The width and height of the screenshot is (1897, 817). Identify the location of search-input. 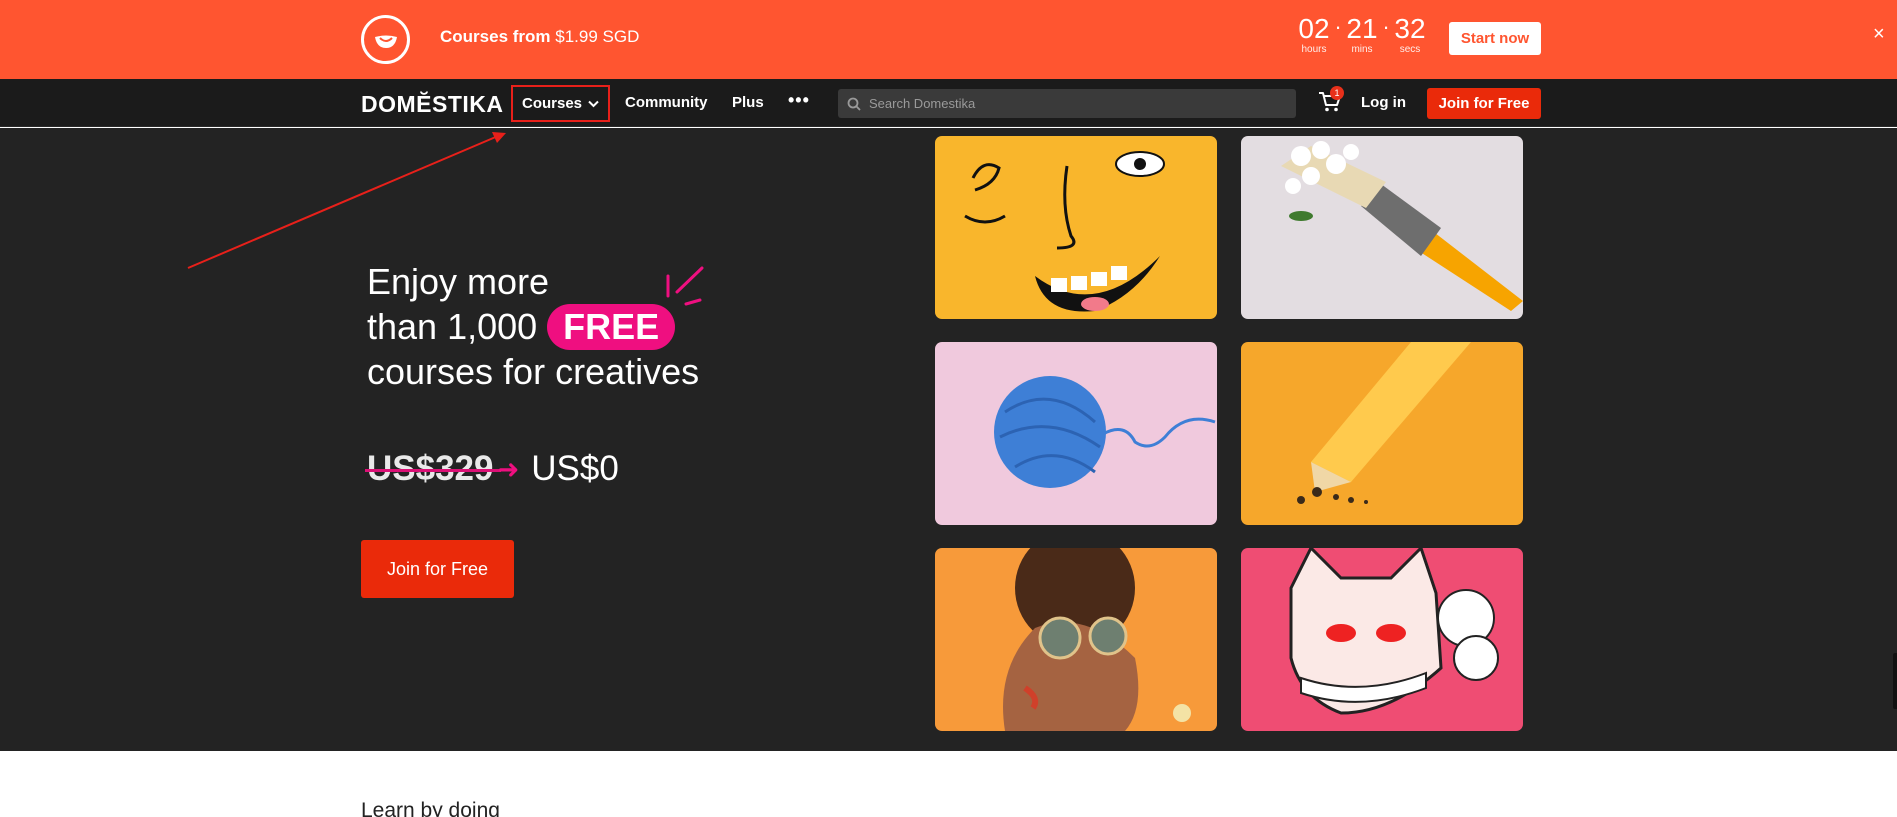
(1079, 103).